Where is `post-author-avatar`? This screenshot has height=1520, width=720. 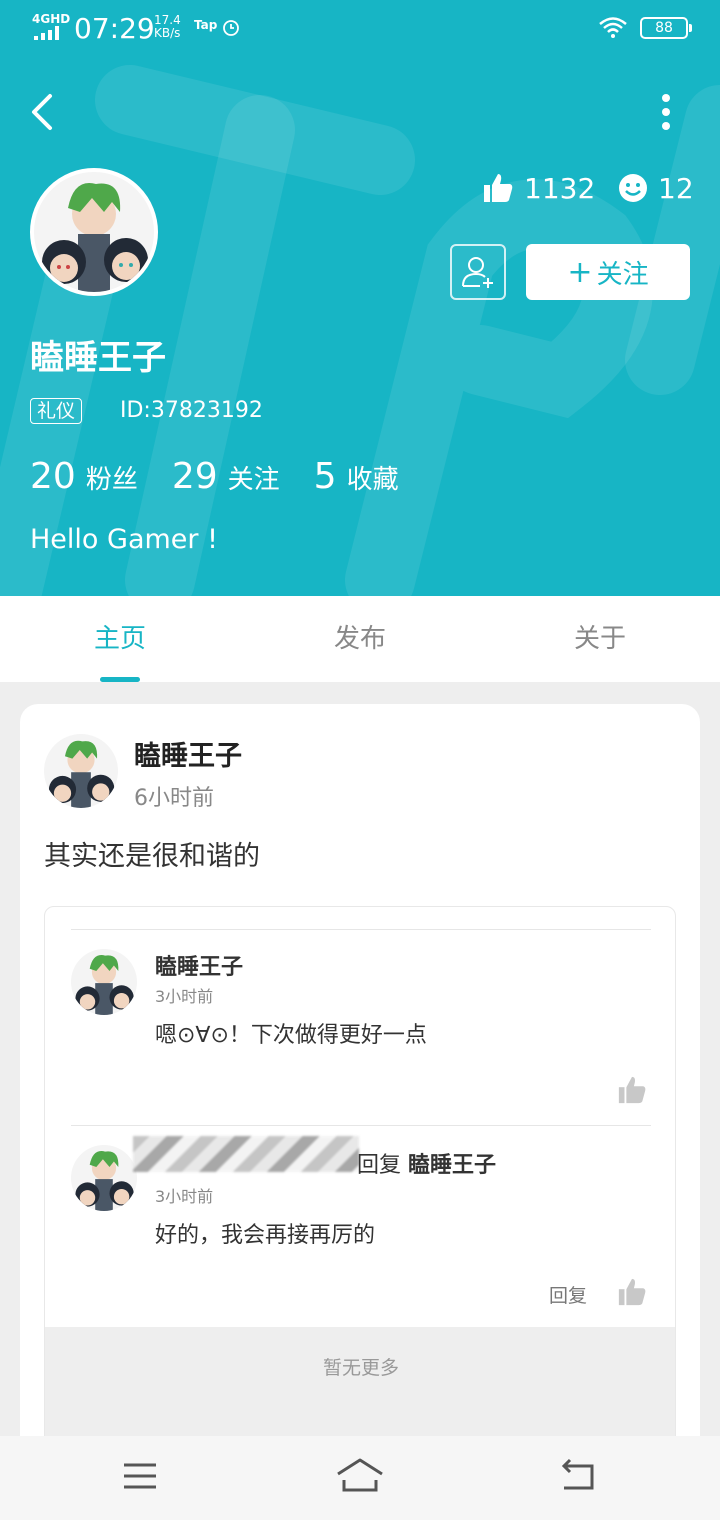 post-author-avatar is located at coordinates (81, 771).